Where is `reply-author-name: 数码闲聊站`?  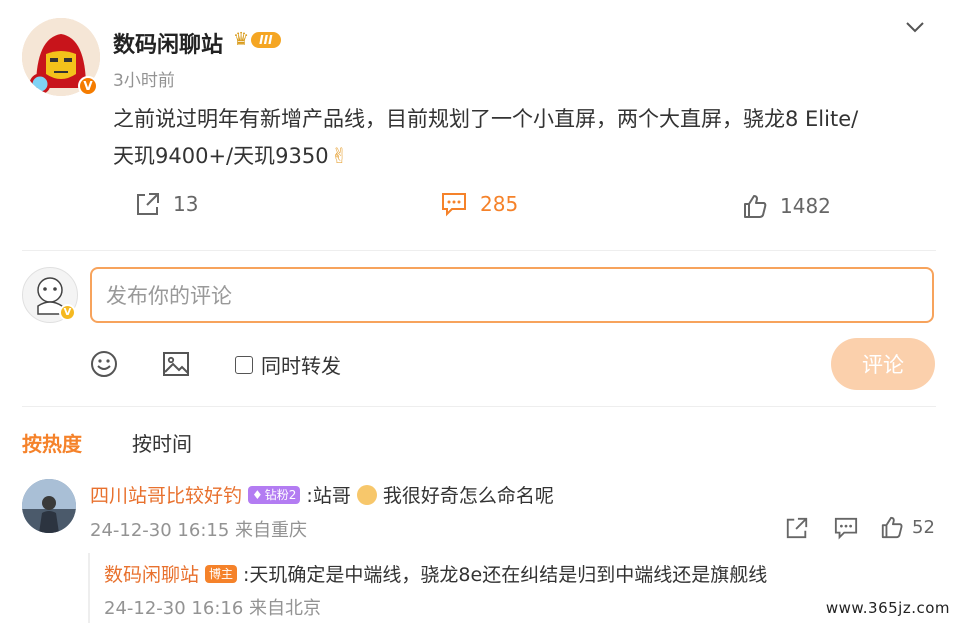
reply-author-name: 数码闲聊站 is located at coordinates (151, 573).